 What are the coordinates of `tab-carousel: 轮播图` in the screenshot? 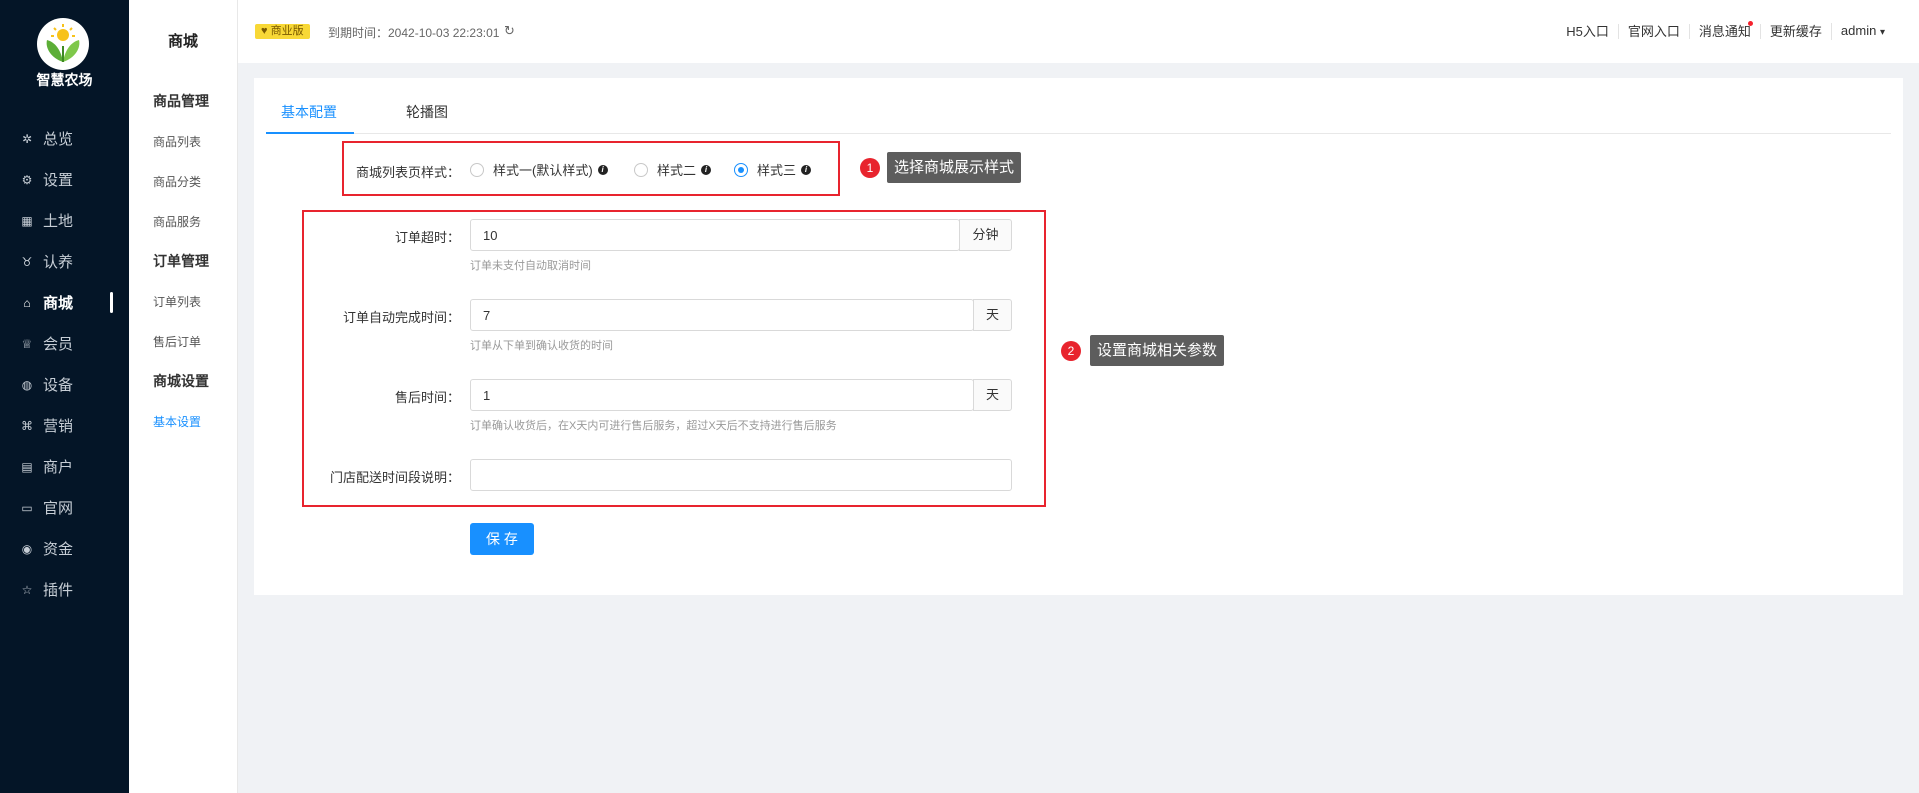 It's located at (427, 112).